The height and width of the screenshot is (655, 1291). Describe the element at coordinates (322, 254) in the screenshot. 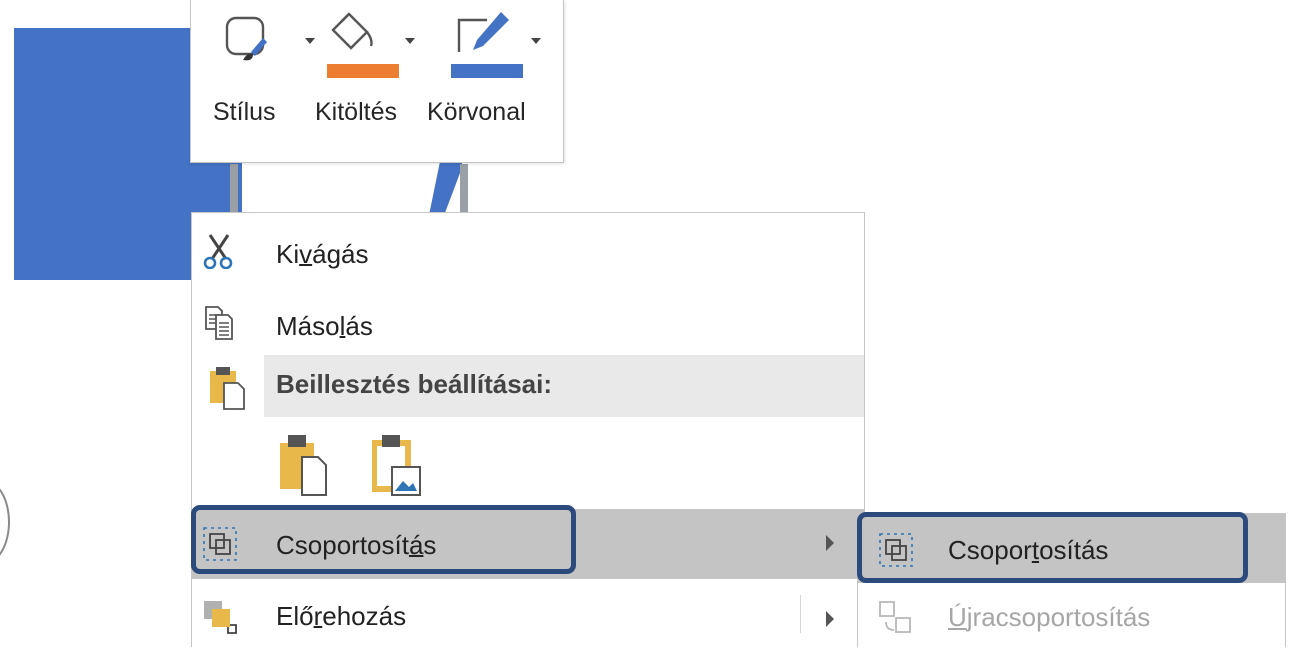

I see `menu-label-cut: Kivágás` at that location.